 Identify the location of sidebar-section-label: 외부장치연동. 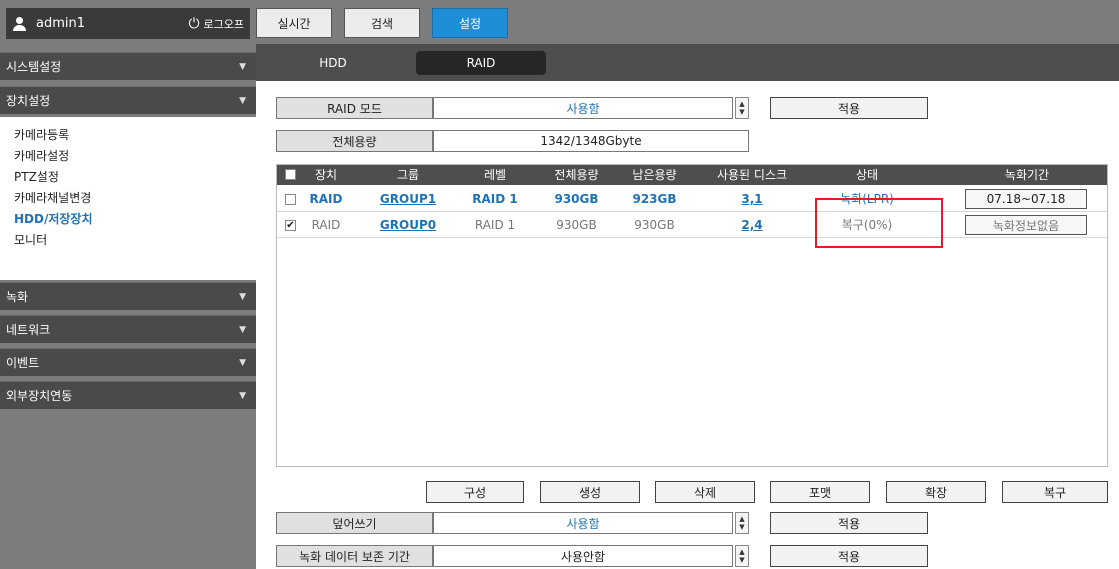
(39, 396).